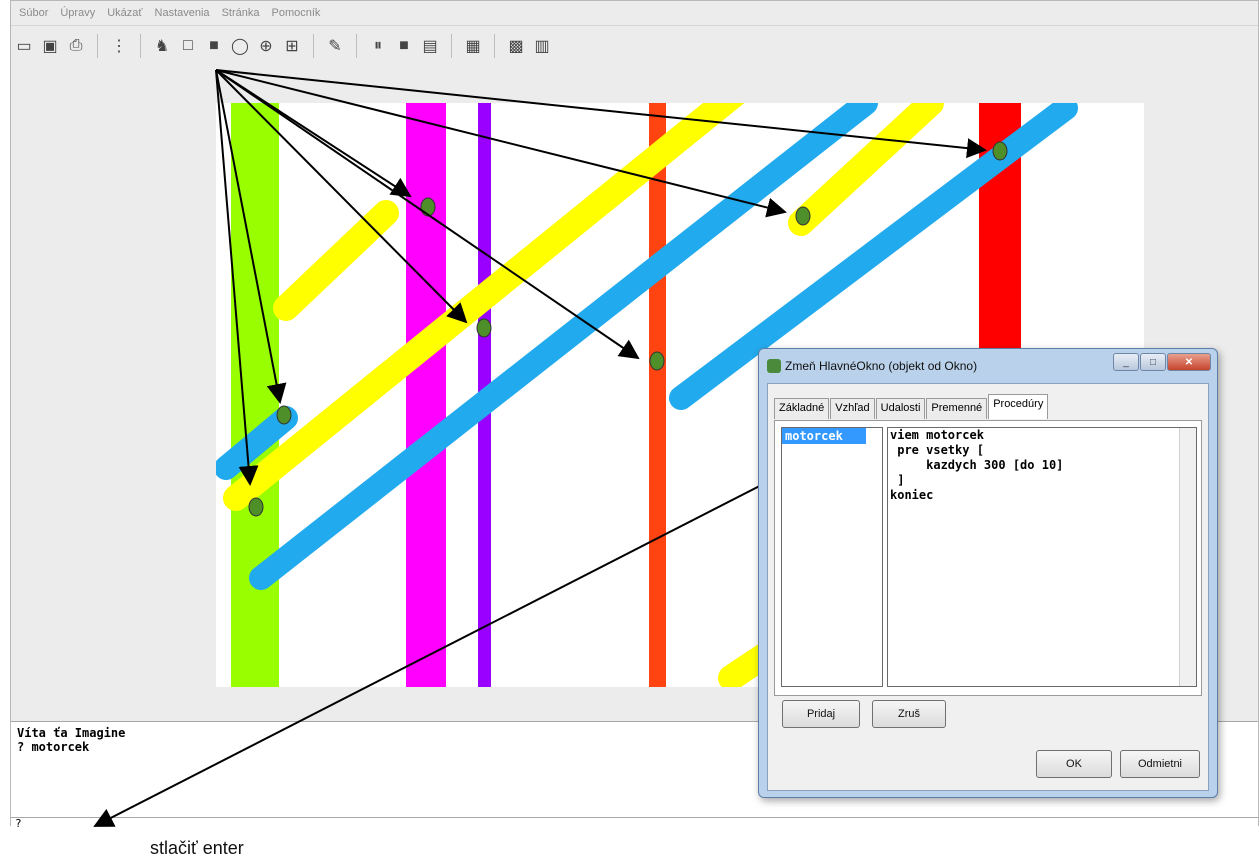 The height and width of the screenshot is (866, 1259). What do you see at coordinates (634, 823) in the screenshot?
I see `command-line: ?` at bounding box center [634, 823].